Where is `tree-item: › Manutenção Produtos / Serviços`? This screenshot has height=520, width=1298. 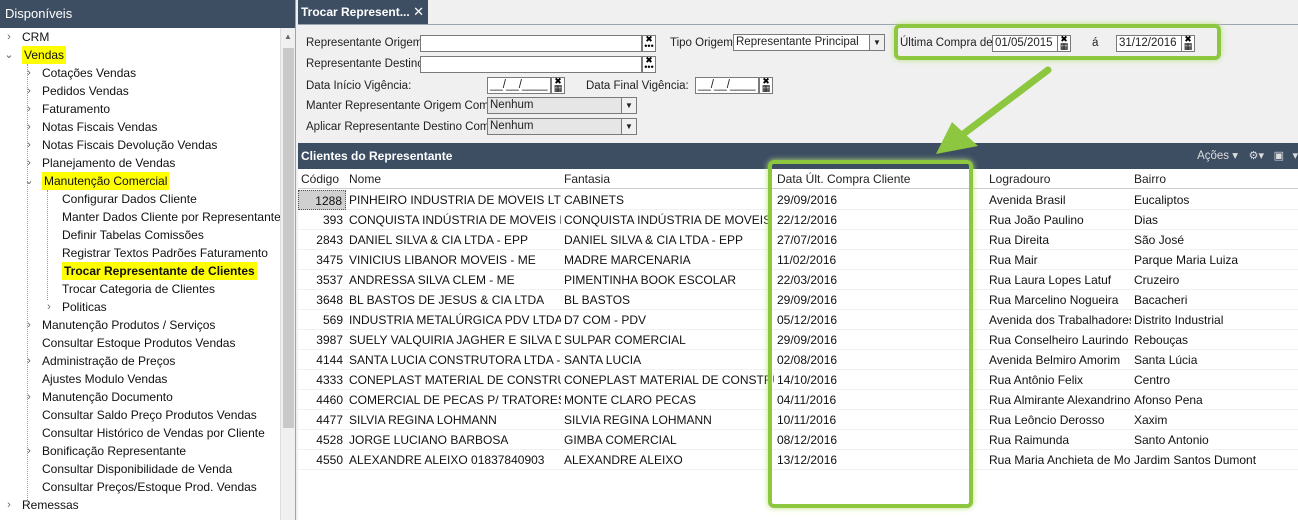 tree-item: › Manutenção Produtos / Serviços is located at coordinates (140, 325).